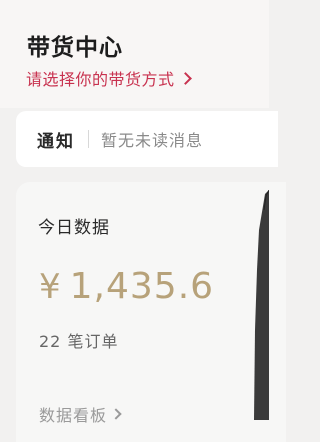 The image size is (320, 442). I want to click on sales-amount: ¥ 1,435.6, so click(126, 286).